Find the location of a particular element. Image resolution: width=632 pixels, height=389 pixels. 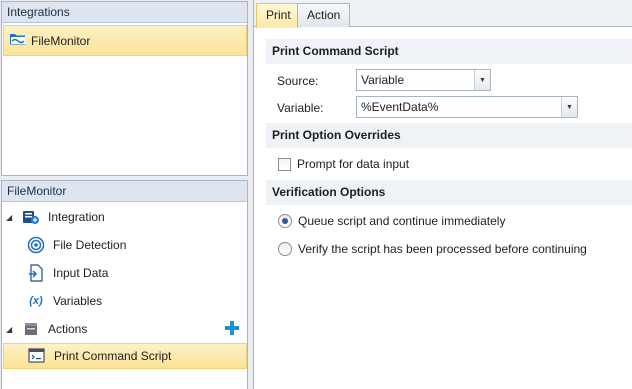

queue-script-option: Queue script and continue immediately is located at coordinates (391, 221).